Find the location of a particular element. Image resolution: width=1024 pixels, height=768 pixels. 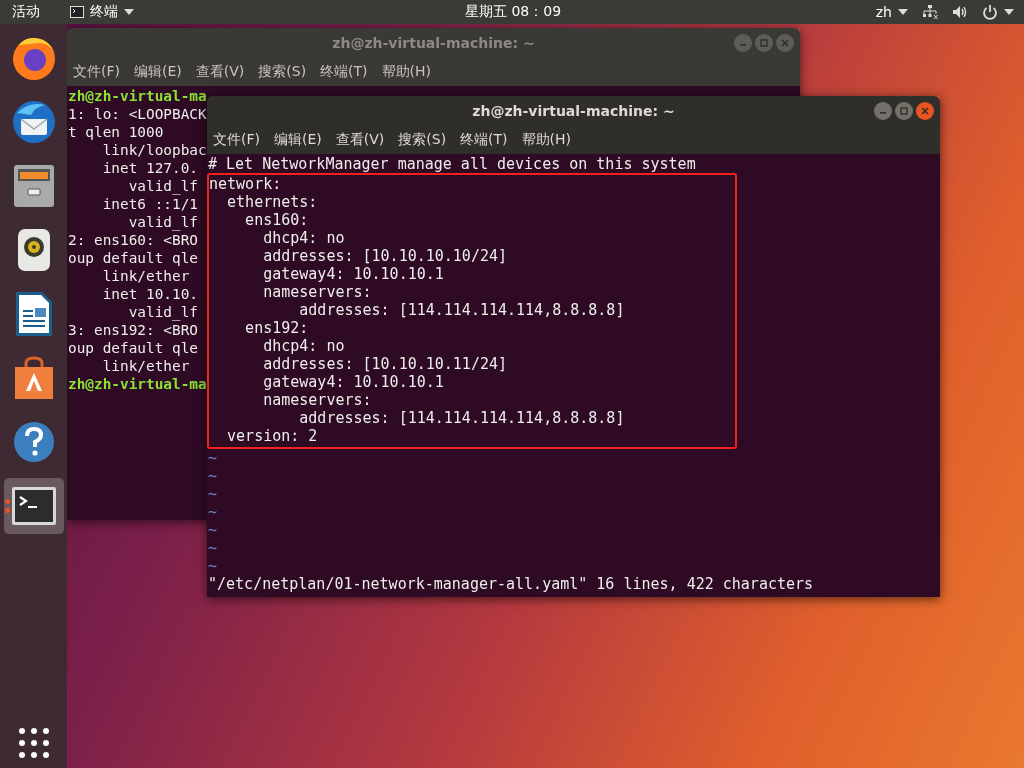

status-message: "/etc/netplan/01-network-manager-all.yaml" 16 lines, 422 characters is located at coordinates (511, 584).